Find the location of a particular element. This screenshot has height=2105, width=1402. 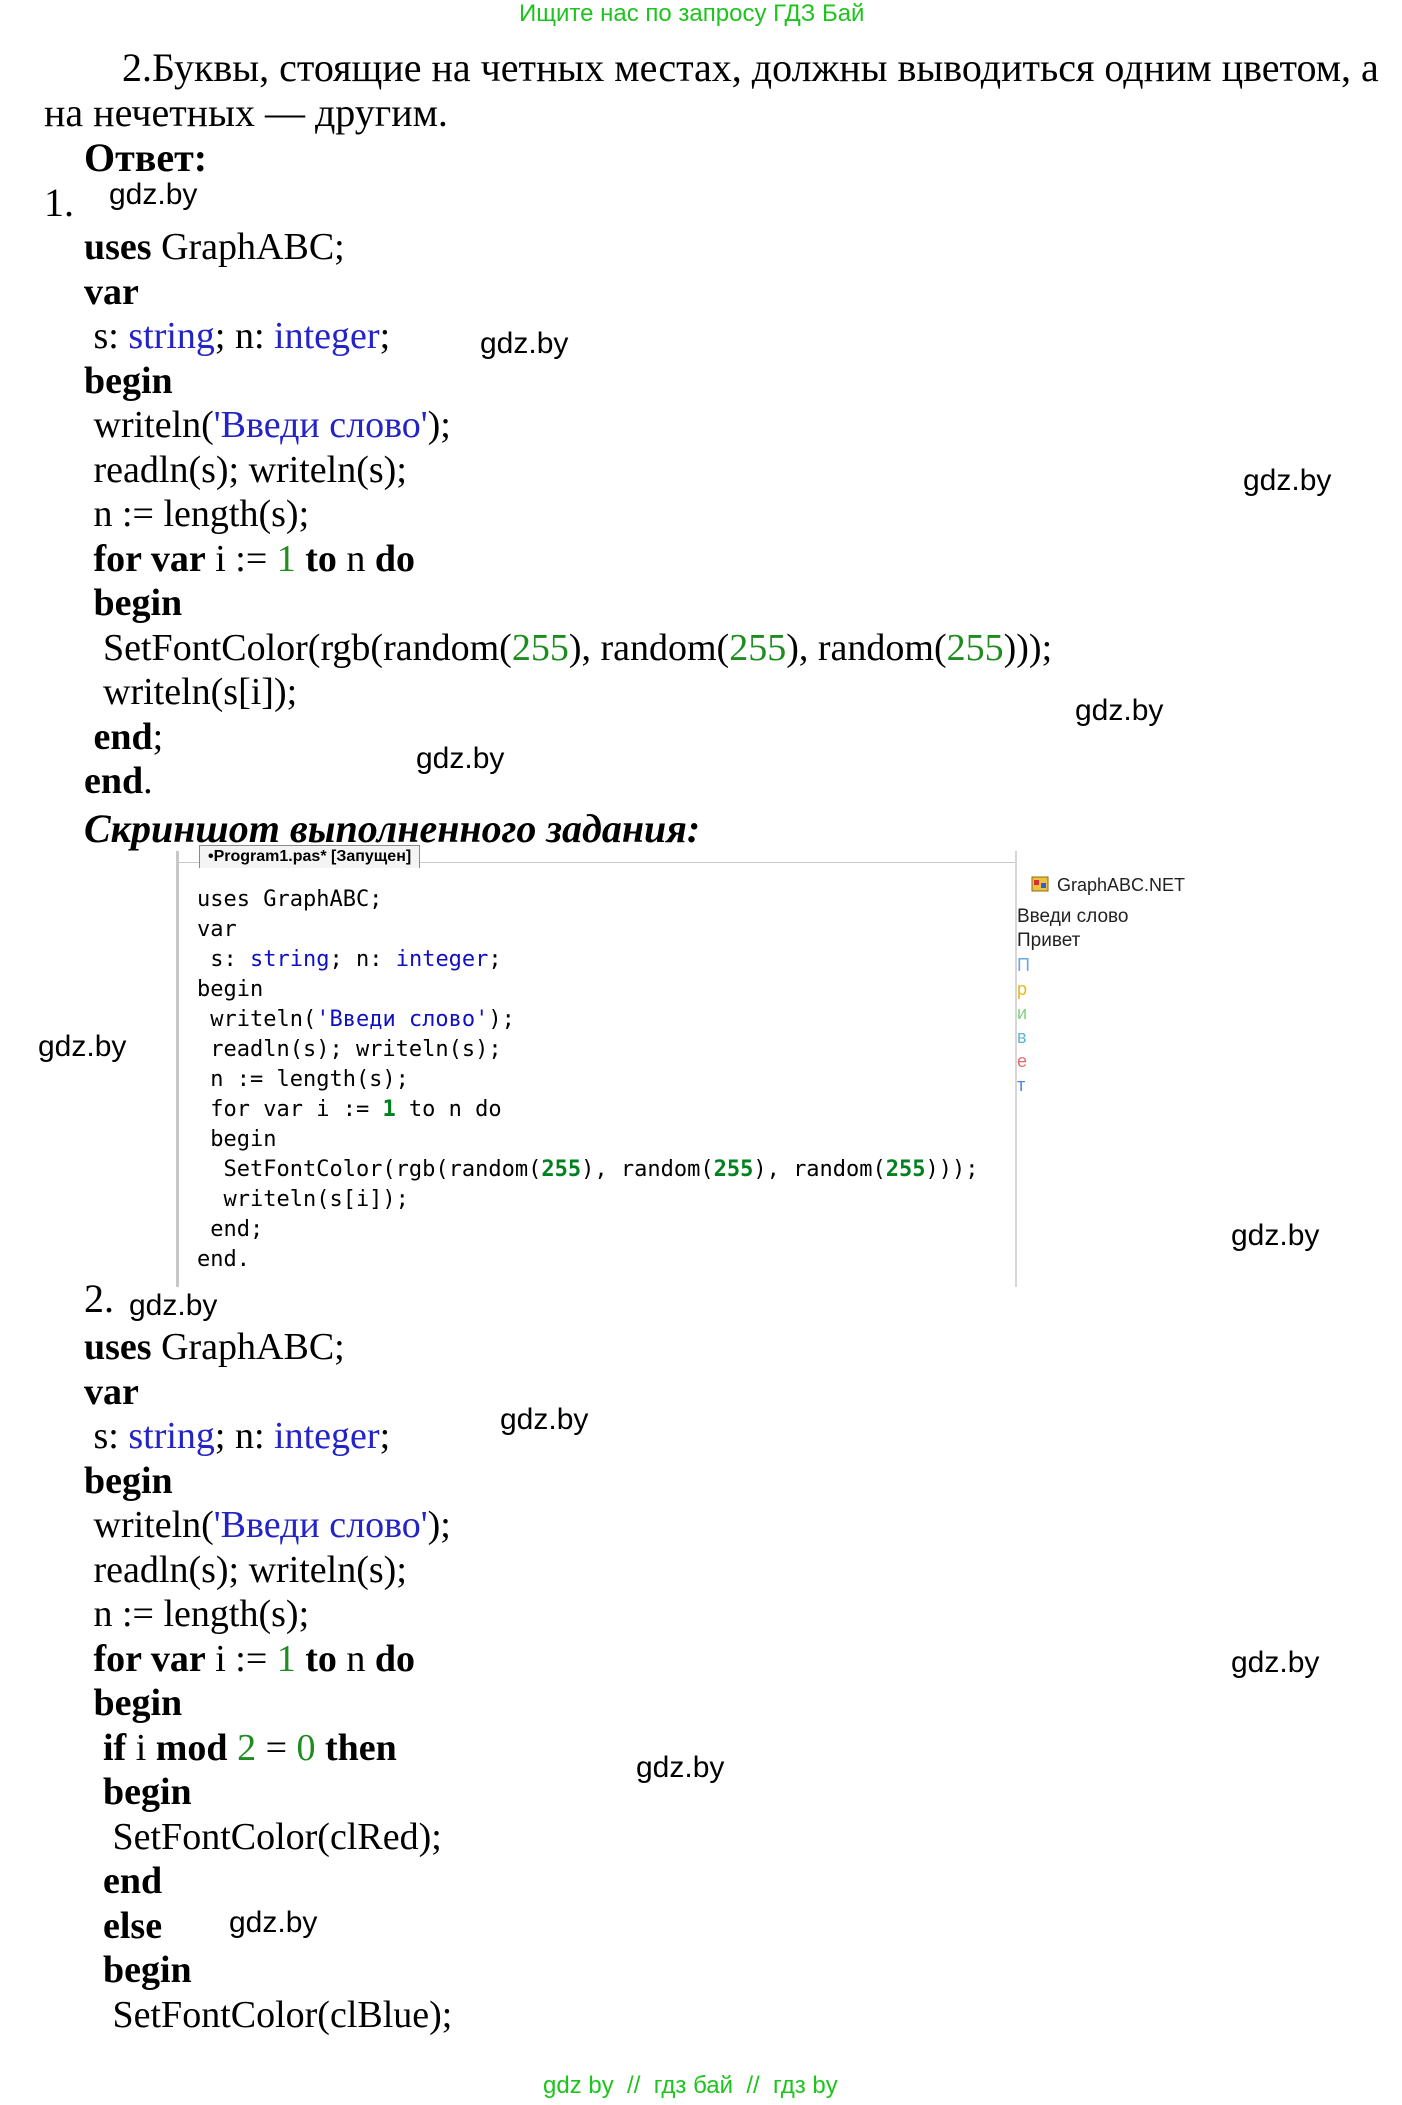

code-line: s: string; n: integer; is located at coordinates (237, 336).